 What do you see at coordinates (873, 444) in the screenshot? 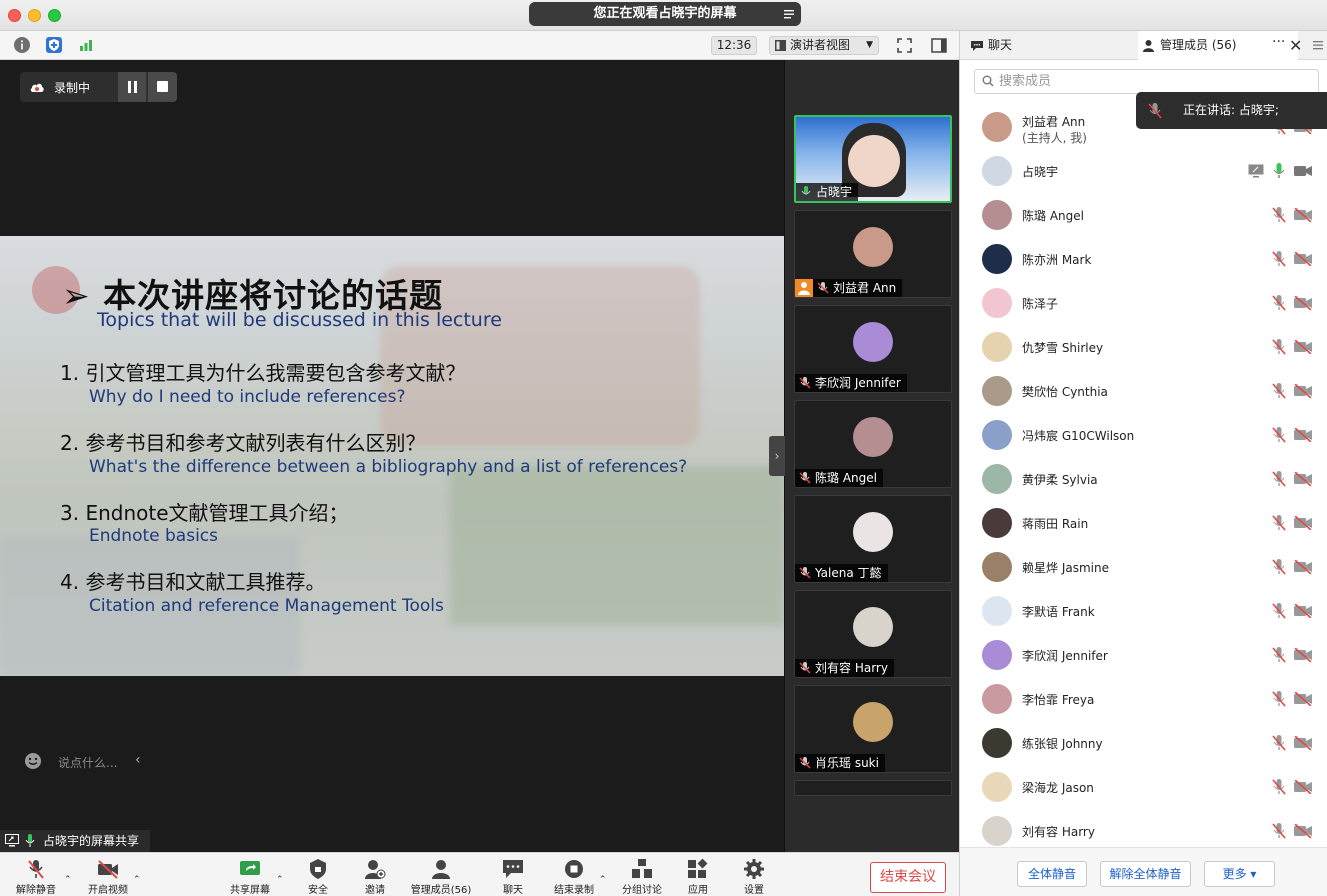
I see `video-tile: 陈璐 Angel` at bounding box center [873, 444].